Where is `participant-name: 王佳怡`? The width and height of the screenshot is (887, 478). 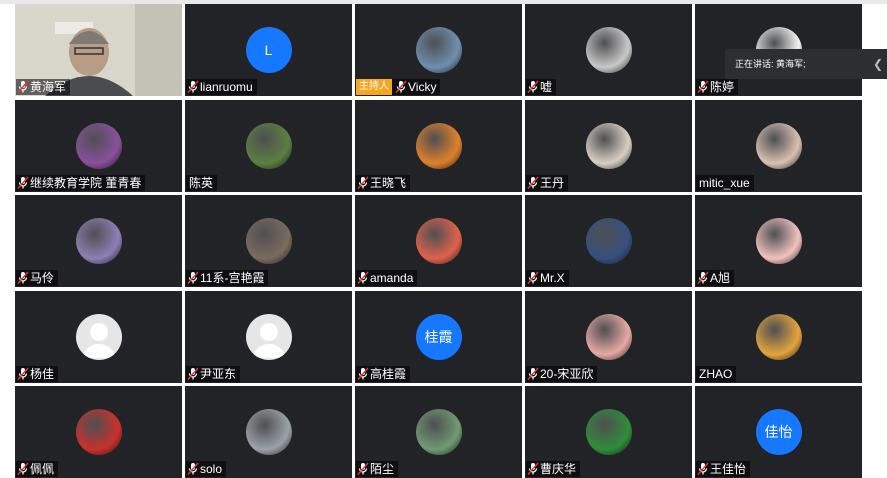 participant-name: 王佳怡 is located at coordinates (728, 469).